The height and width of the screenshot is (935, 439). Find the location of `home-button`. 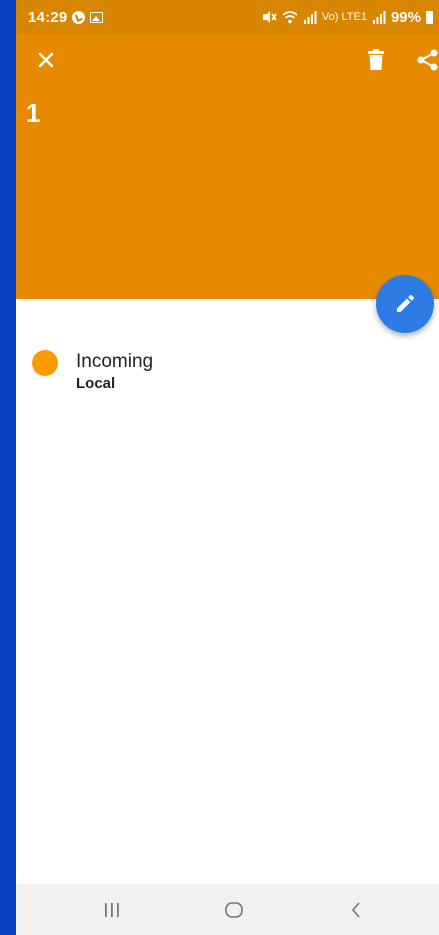

home-button is located at coordinates (234, 909).